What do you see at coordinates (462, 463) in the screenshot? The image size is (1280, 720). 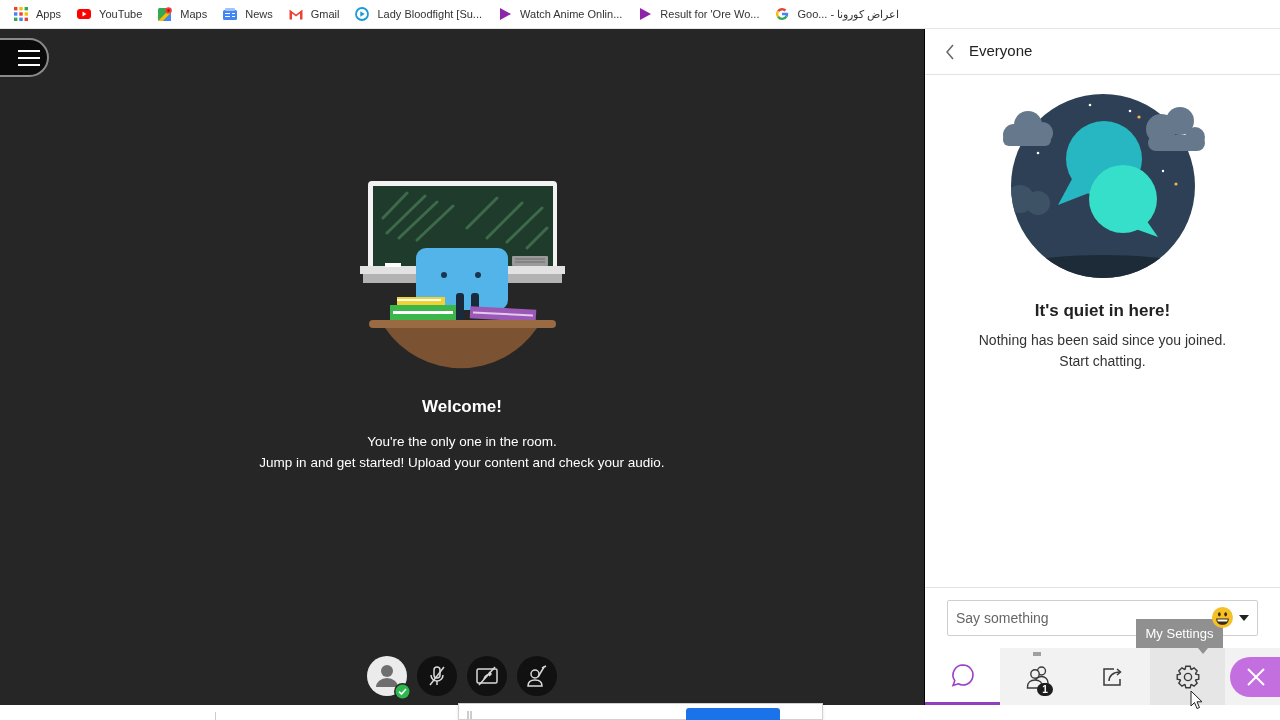 I see `welcome-text: Jump in and get started! Upload your content and check your audio.` at bounding box center [462, 463].